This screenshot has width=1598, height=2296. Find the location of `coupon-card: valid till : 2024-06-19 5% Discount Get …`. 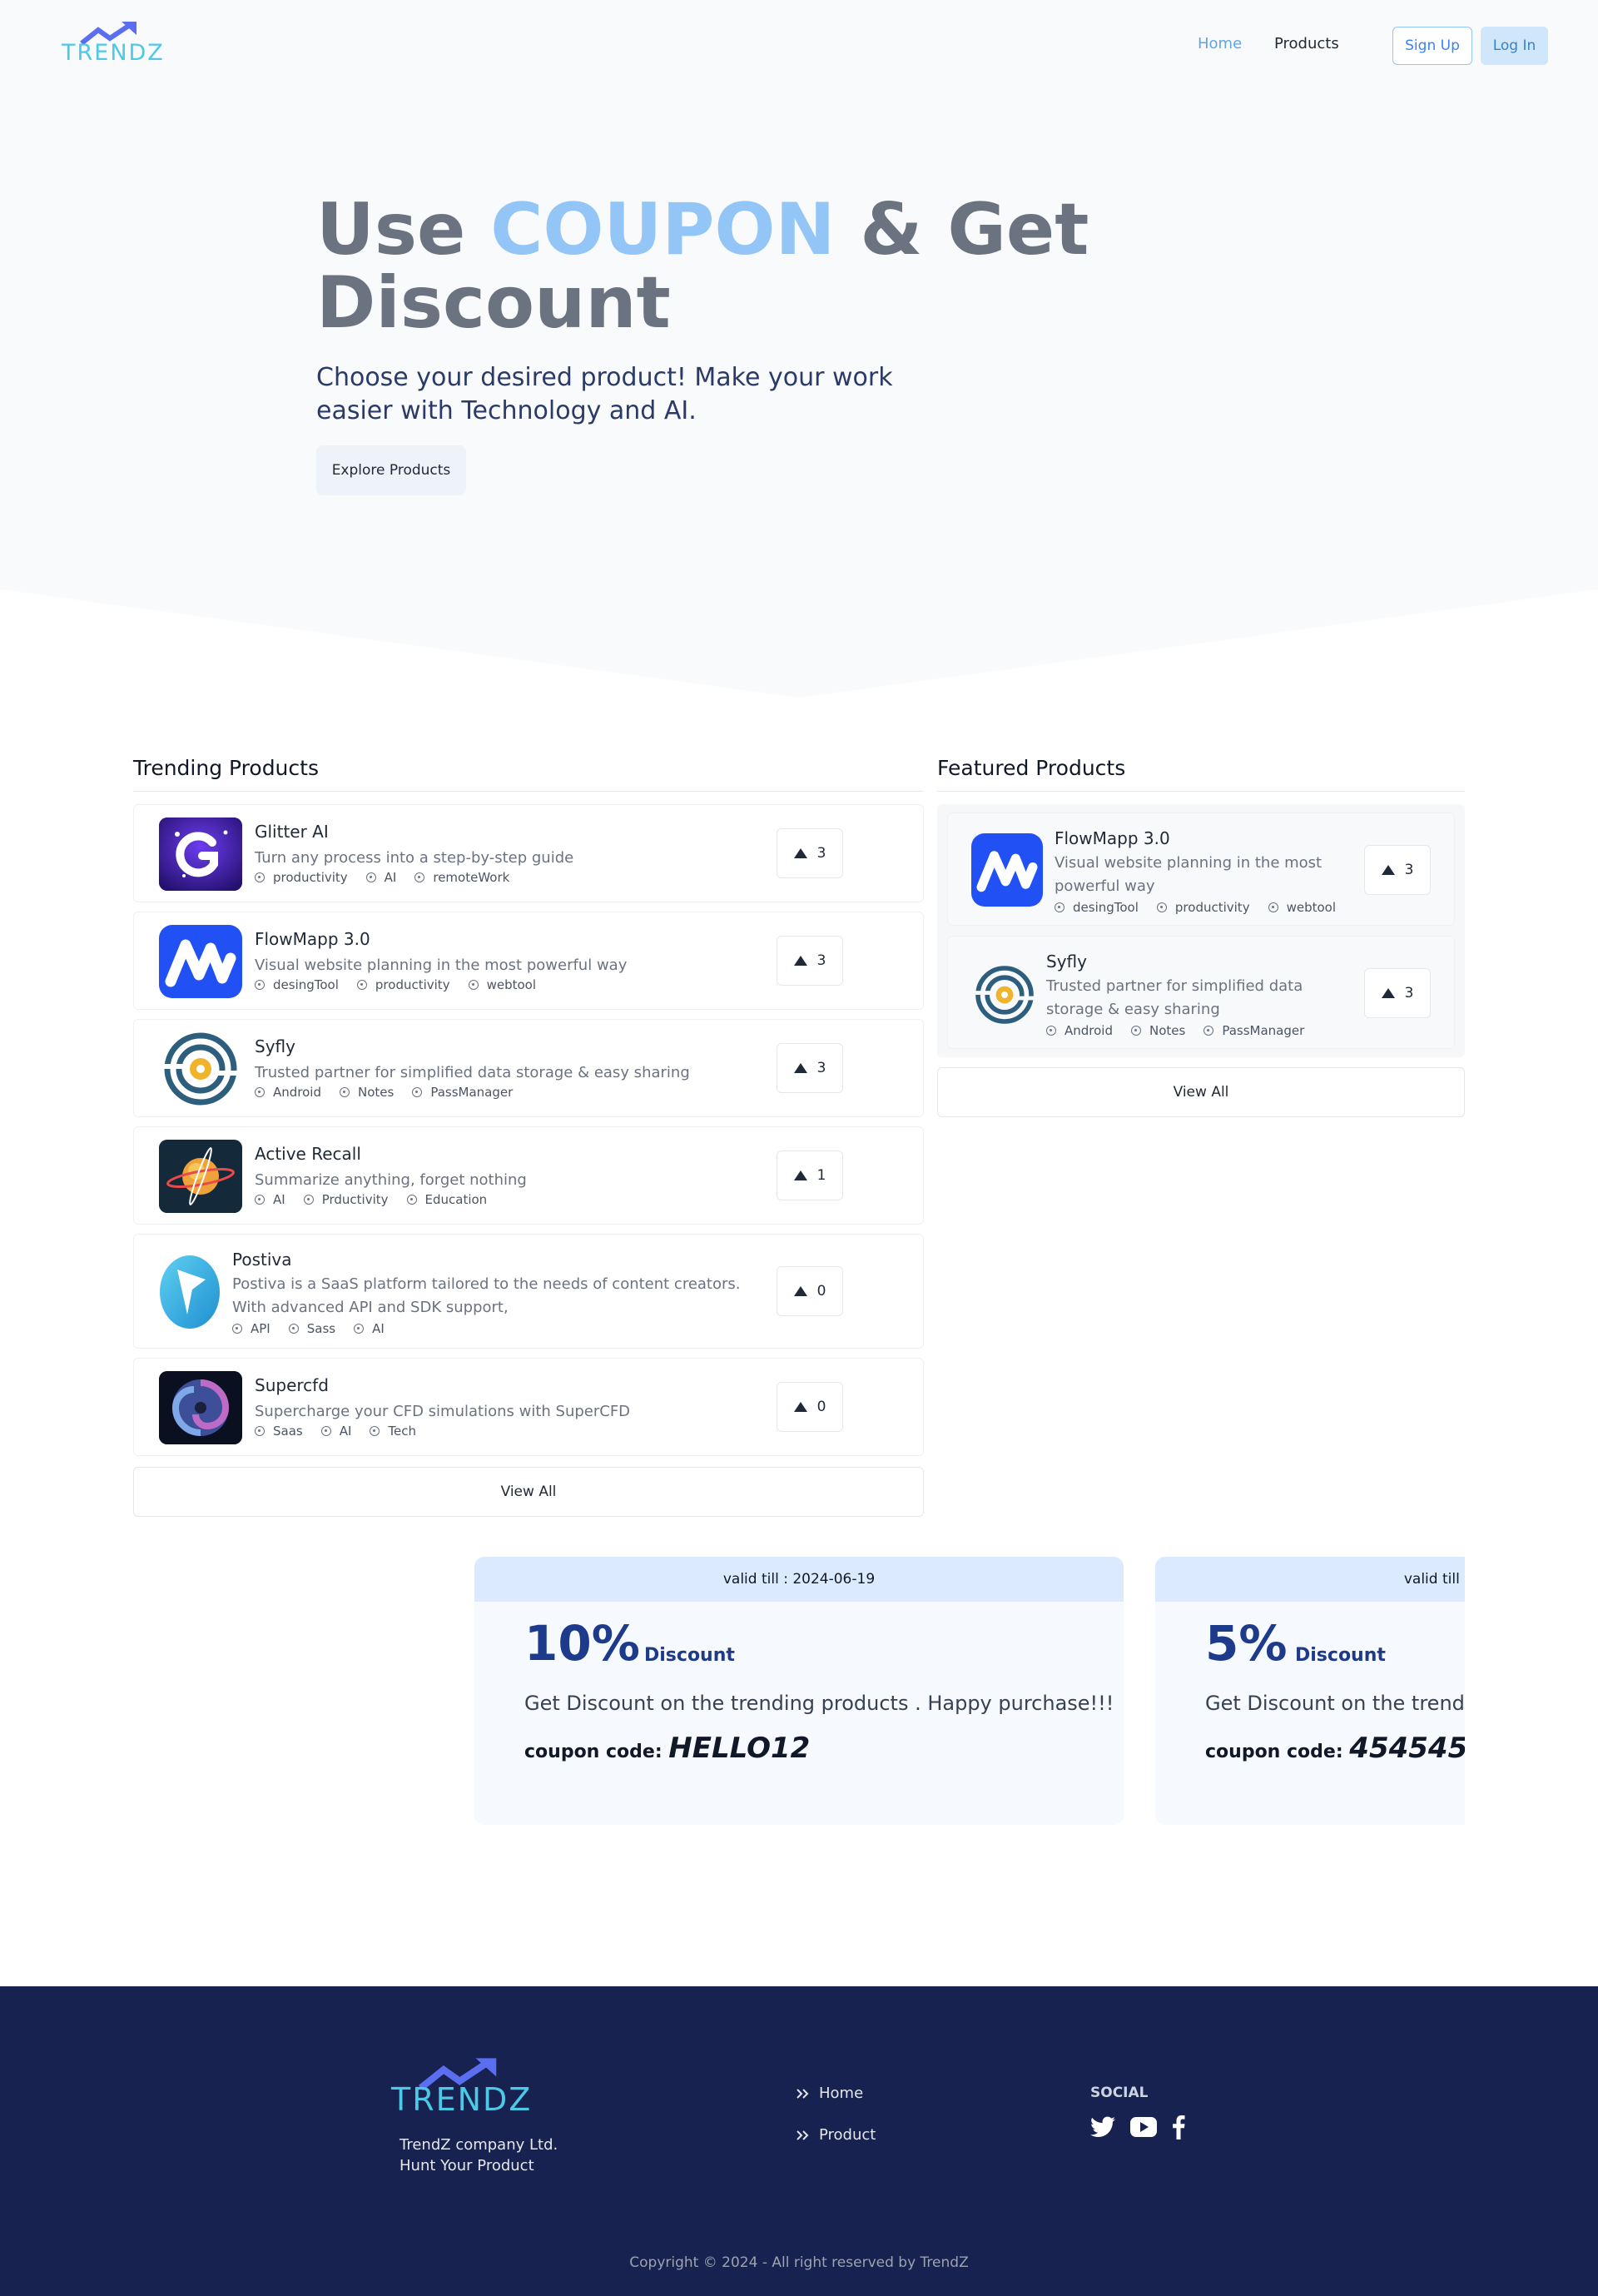

coupon-card: valid till : 2024-06-19 5% Discount Get … is located at coordinates (1310, 1691).